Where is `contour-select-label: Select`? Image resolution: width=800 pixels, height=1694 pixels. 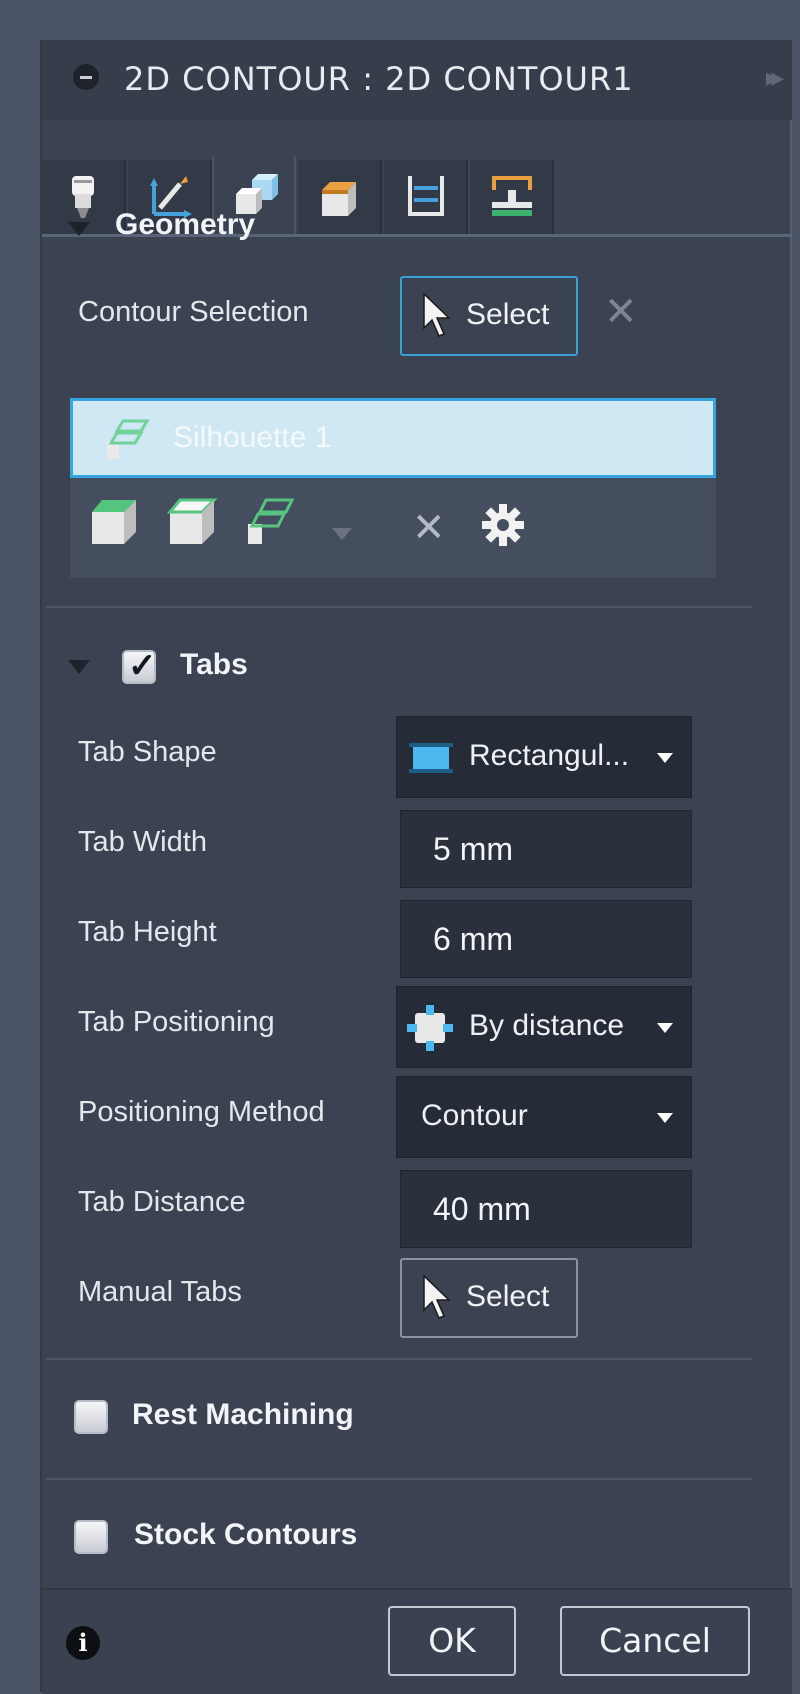
contour-select-label: Select is located at coordinates (508, 314).